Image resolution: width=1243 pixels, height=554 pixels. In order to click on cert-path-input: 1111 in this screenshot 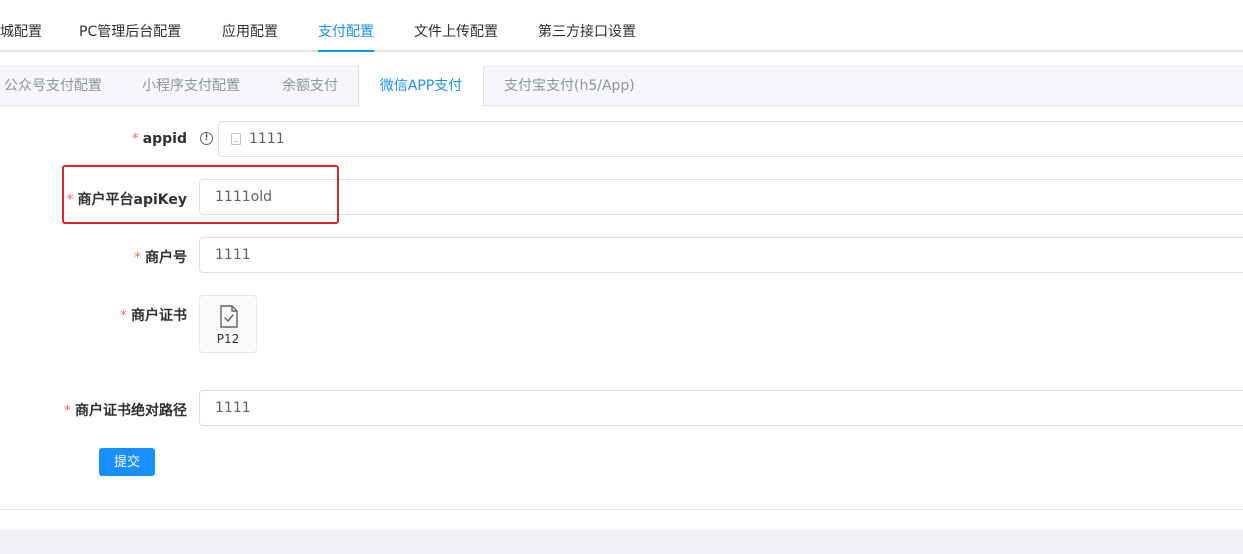, I will do `click(721, 408)`.